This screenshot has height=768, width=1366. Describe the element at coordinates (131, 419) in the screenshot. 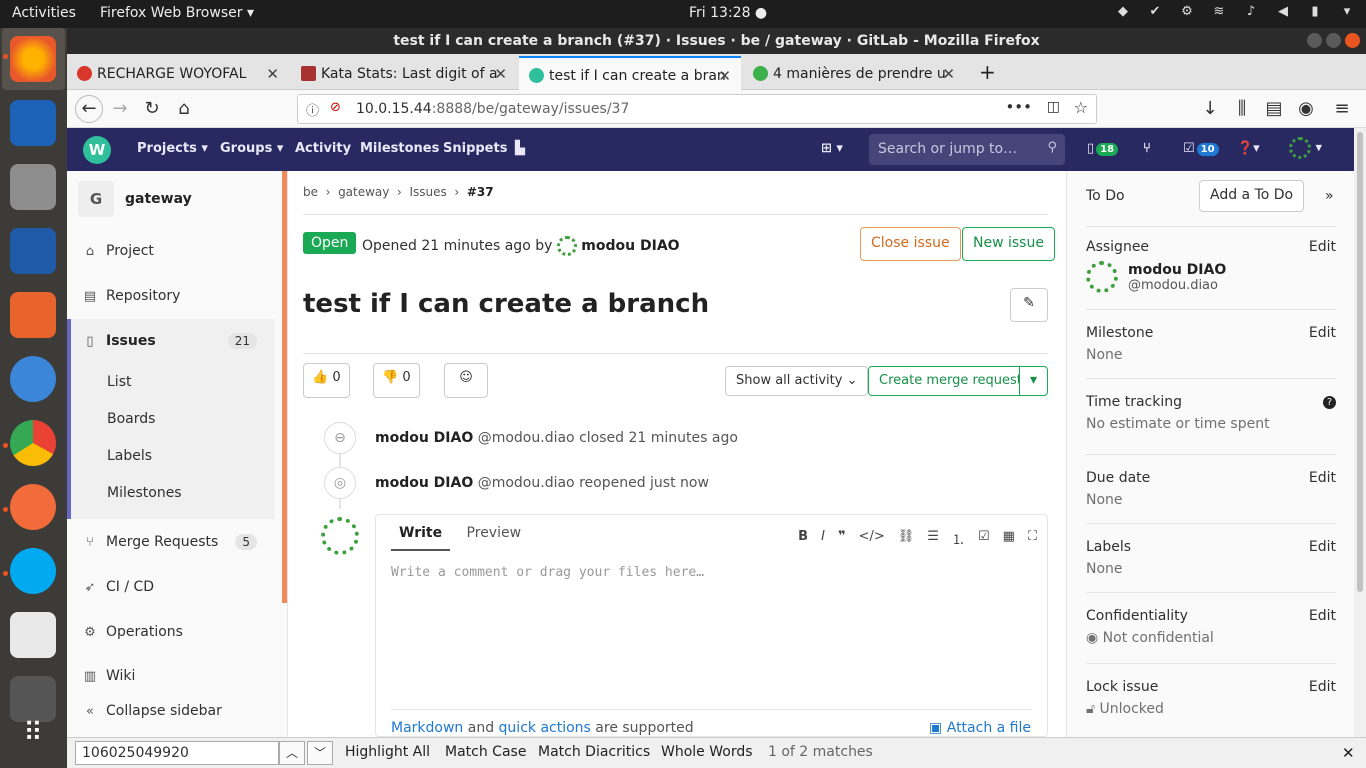

I see `sidebar-sub-boards: Boards` at that location.